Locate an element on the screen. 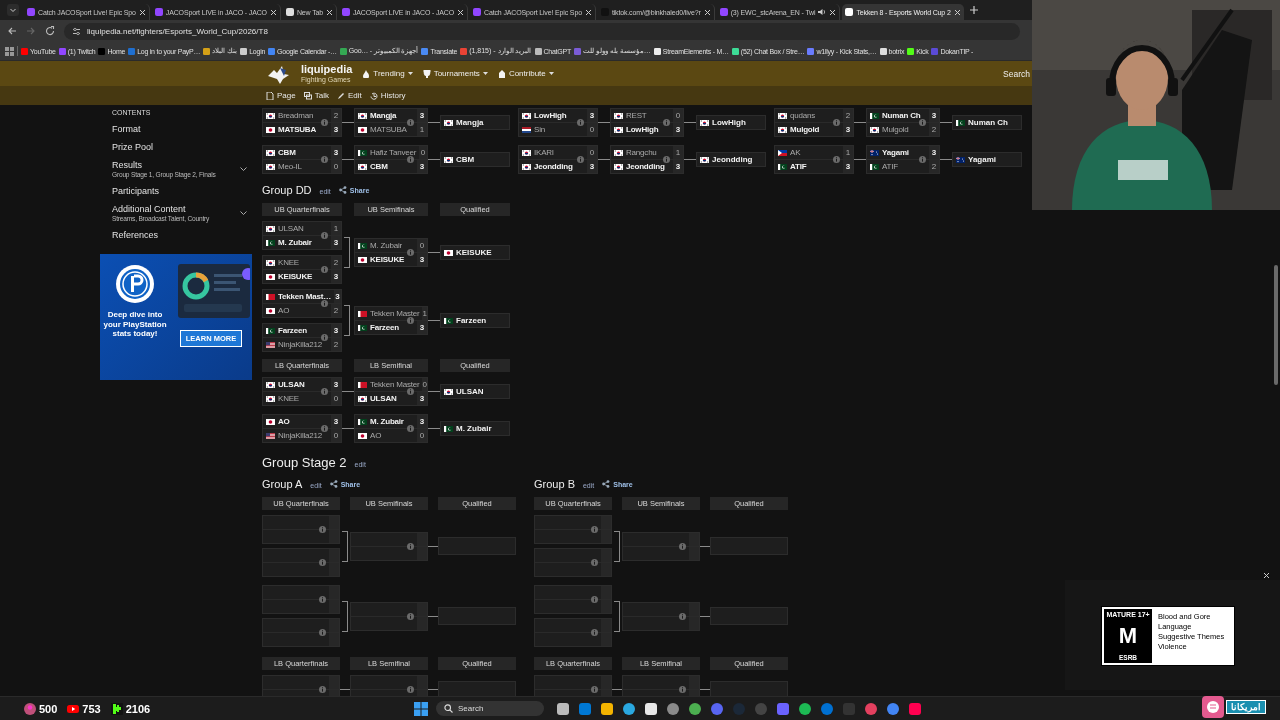 The width and height of the screenshot is (1280, 720). sidebar-item: References is located at coordinates (135, 235).